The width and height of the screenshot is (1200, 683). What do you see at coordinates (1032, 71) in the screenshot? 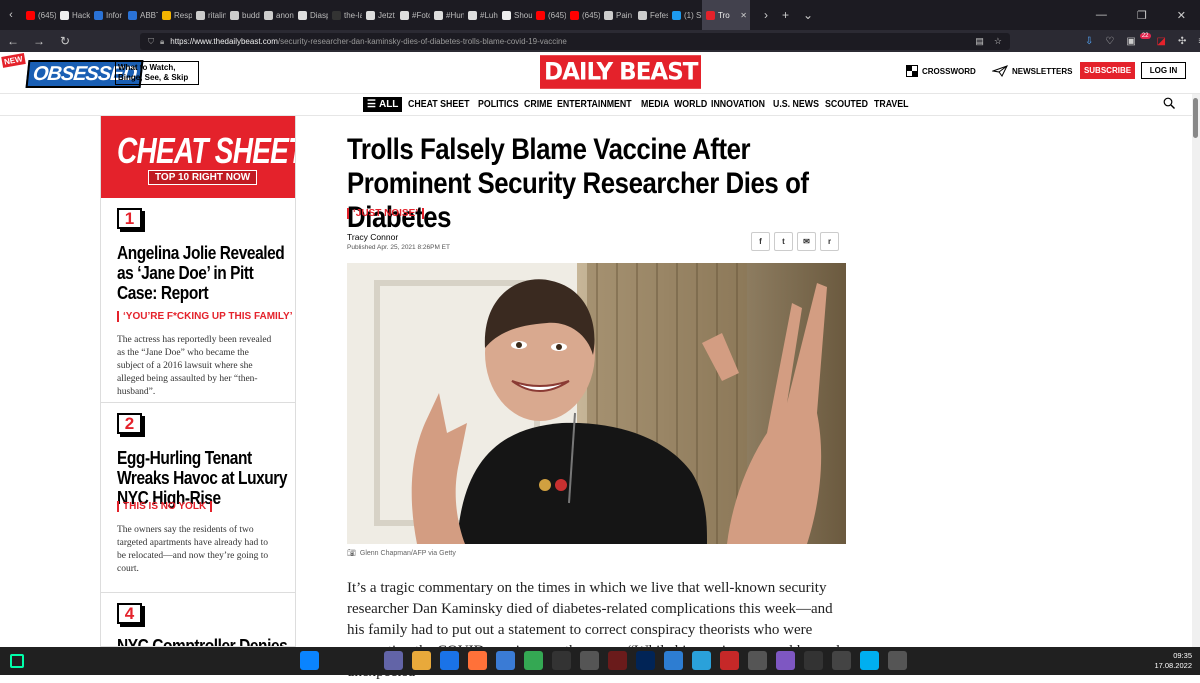
I see `newsletters-link: NEWSLETTERS` at bounding box center [1032, 71].